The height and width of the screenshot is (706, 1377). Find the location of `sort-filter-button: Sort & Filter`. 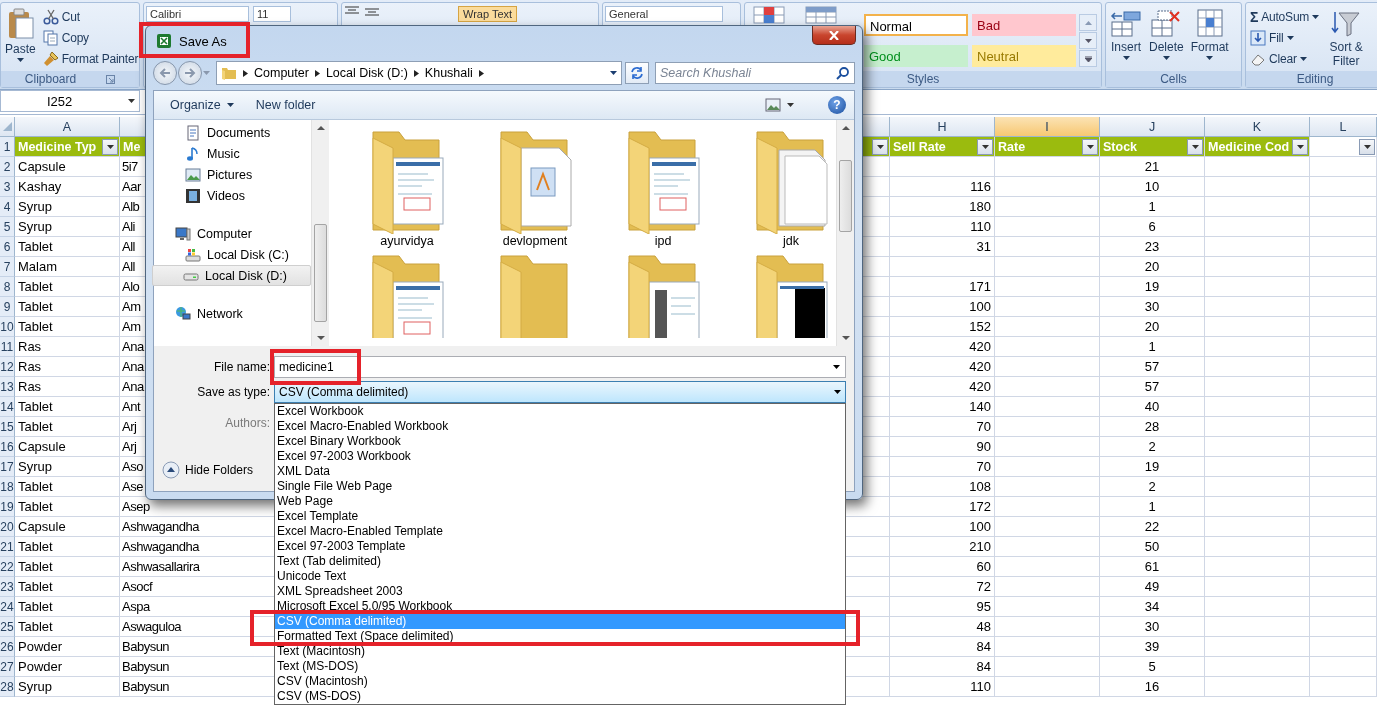

sort-filter-button: Sort & Filter is located at coordinates (1346, 38).